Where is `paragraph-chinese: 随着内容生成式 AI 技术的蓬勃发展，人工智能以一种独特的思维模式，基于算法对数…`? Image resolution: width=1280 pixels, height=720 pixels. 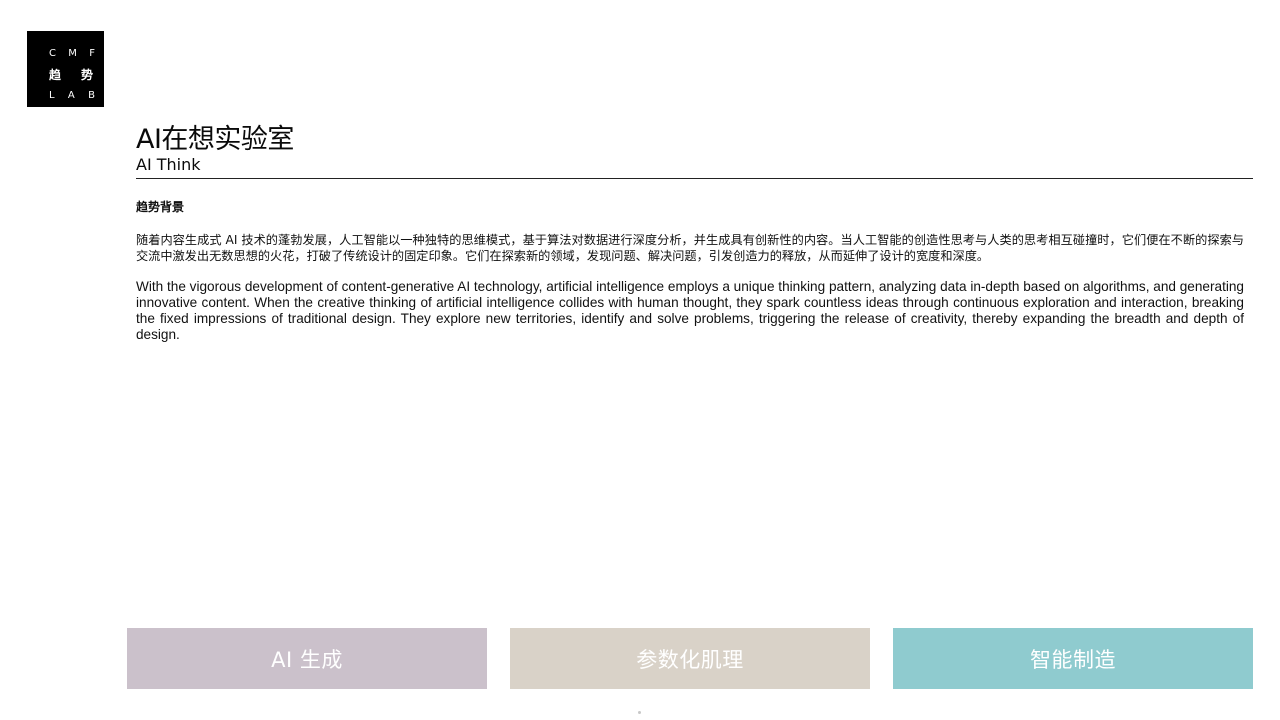 paragraph-chinese: 随着内容生成式 AI 技术的蓬勃发展，人工智能以一种独特的思维模式，基于算法对数… is located at coordinates (690, 248).